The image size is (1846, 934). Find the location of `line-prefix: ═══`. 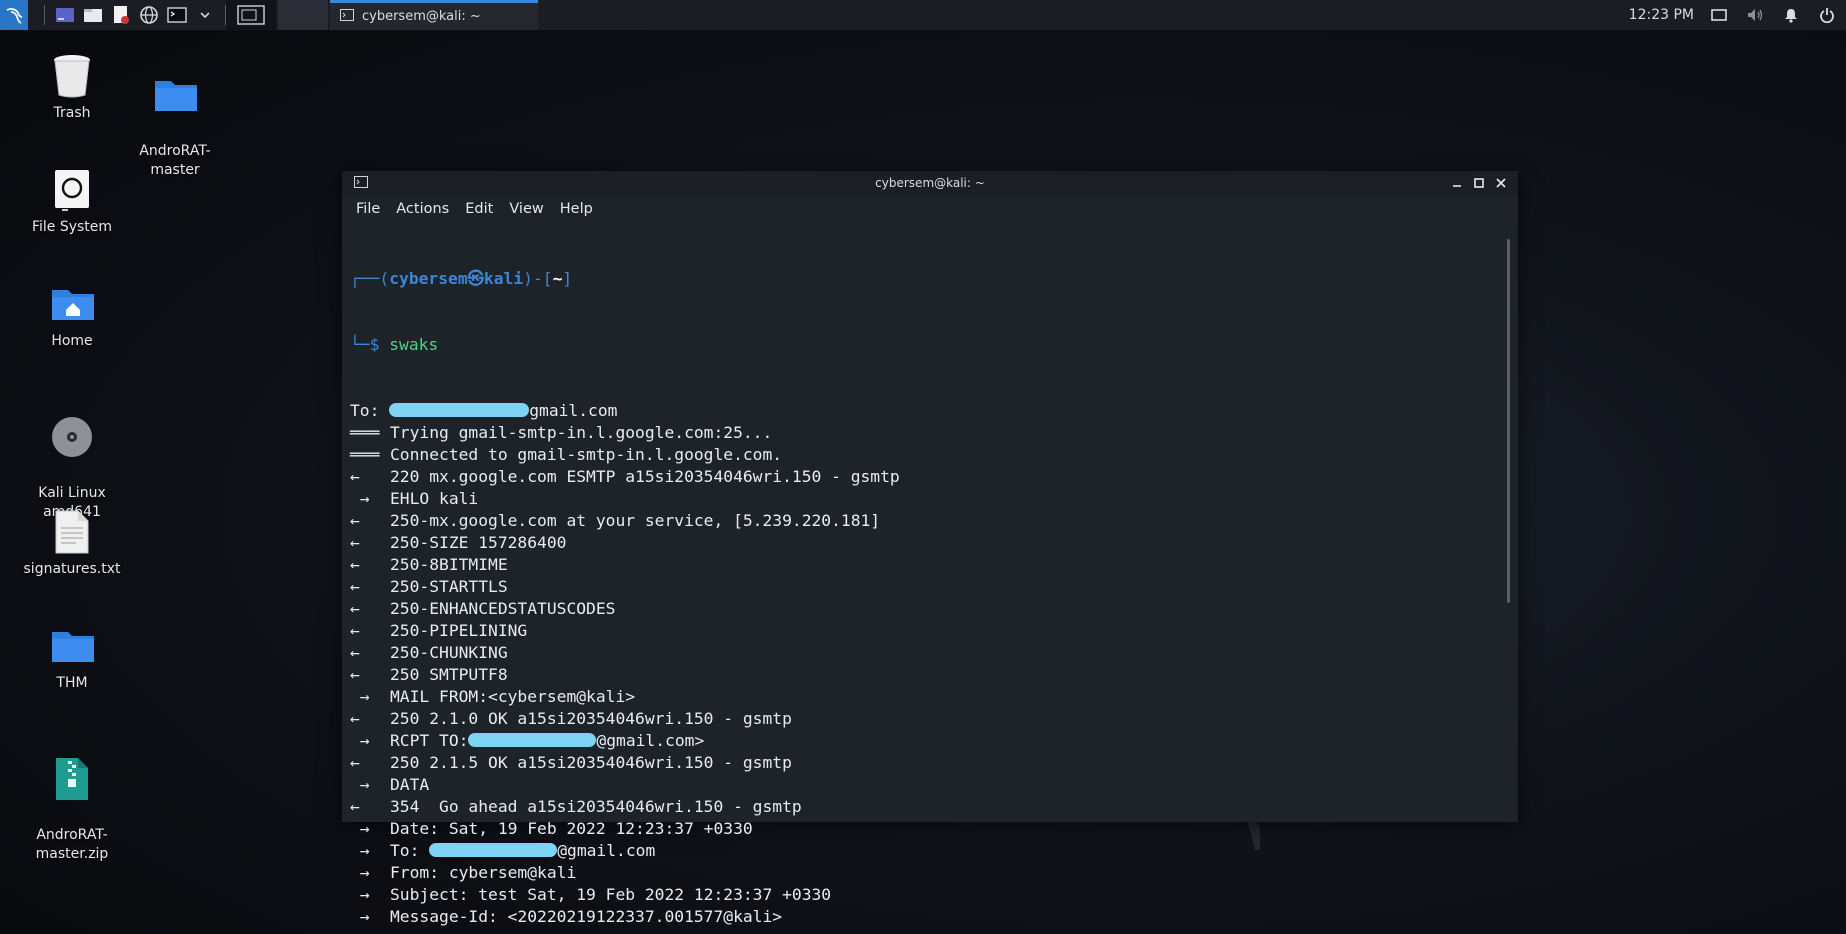

line-prefix: ═══ is located at coordinates (365, 432).